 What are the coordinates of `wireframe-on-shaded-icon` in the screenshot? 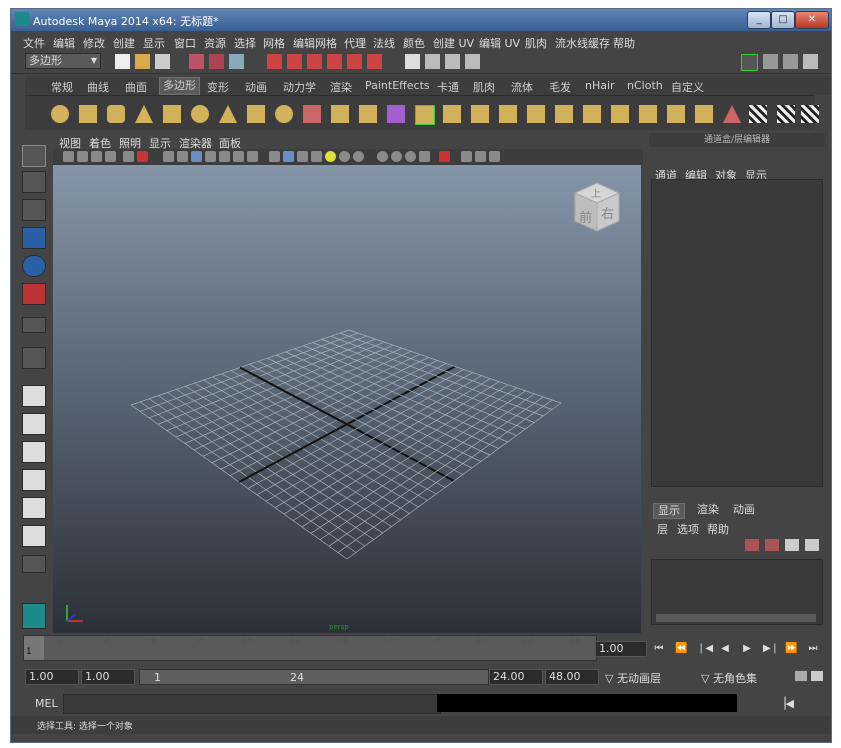 It's located at (302, 156).